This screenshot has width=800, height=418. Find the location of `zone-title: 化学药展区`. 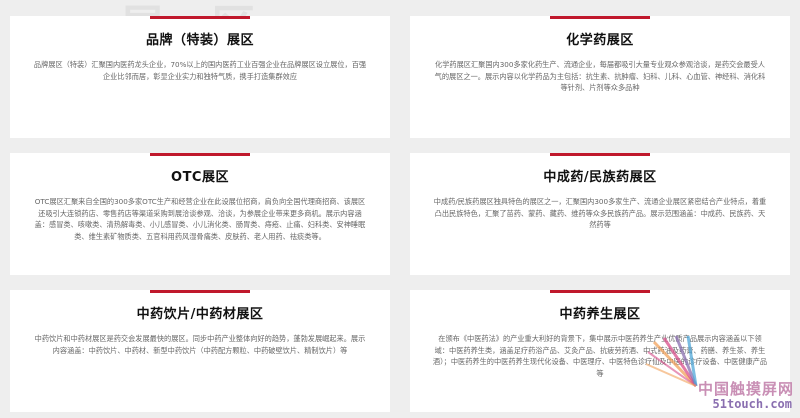

zone-title: 化学药展区 is located at coordinates (600, 40).